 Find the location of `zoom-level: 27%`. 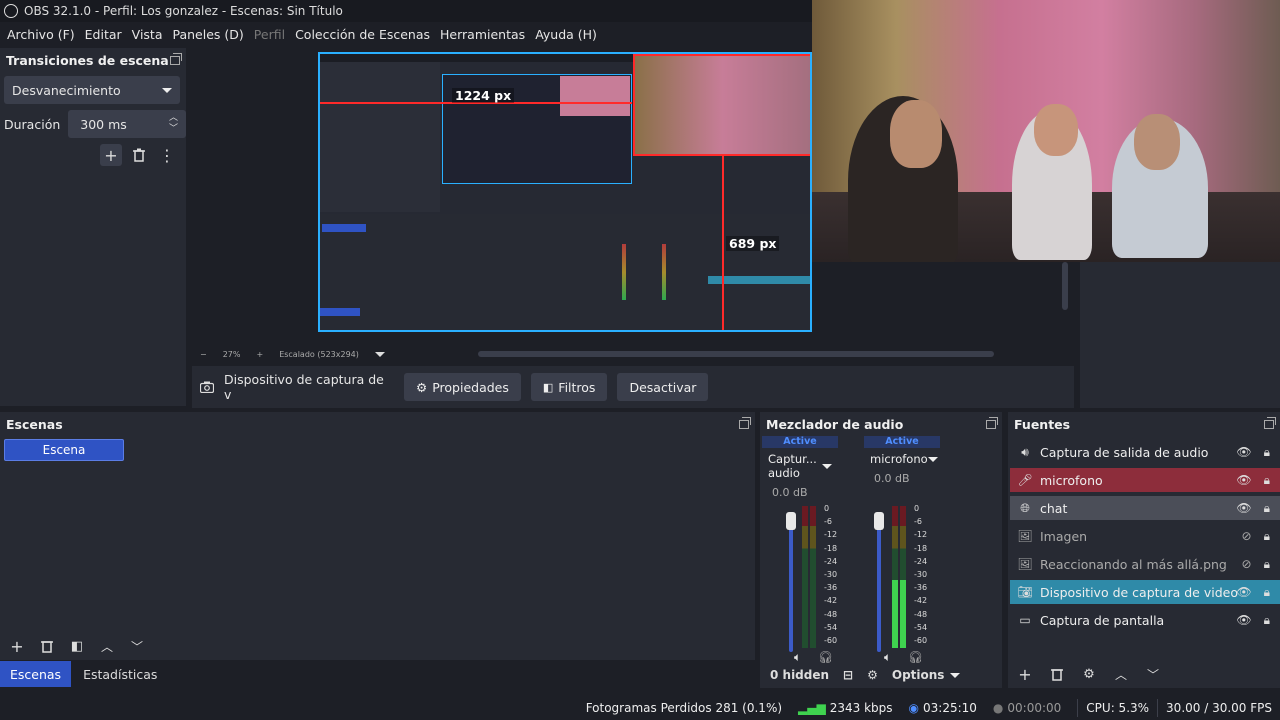

zoom-level: 27% is located at coordinates (231, 354).